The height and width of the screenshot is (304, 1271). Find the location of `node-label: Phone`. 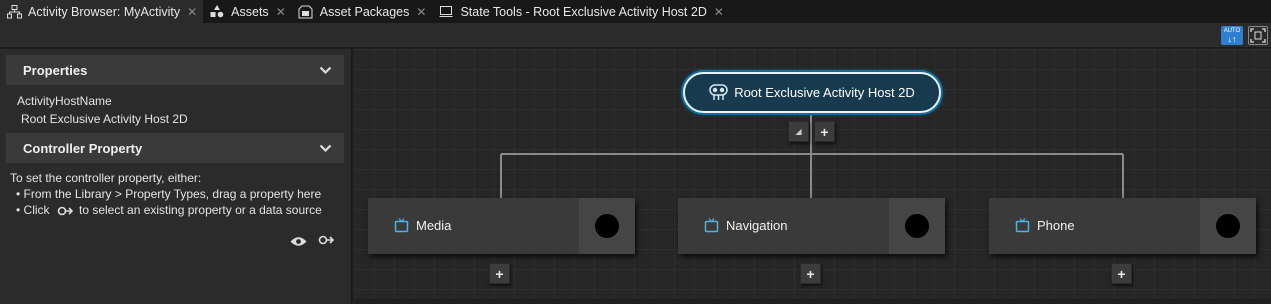

node-label: Phone is located at coordinates (1056, 225).